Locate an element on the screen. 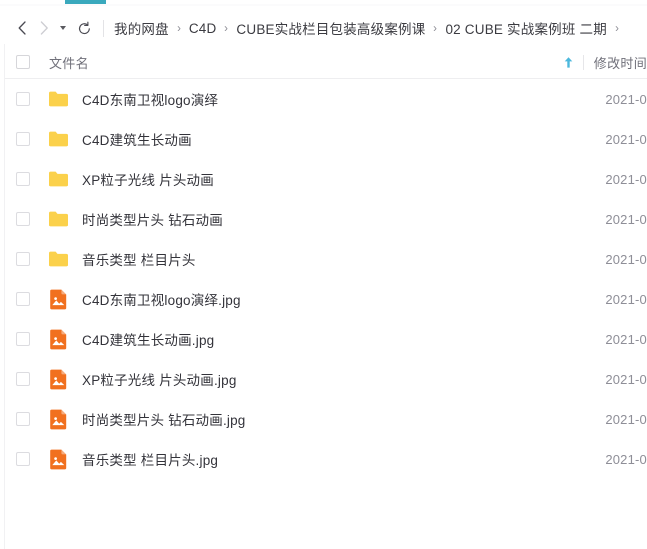  chevron-left-icon is located at coordinates (22, 28).